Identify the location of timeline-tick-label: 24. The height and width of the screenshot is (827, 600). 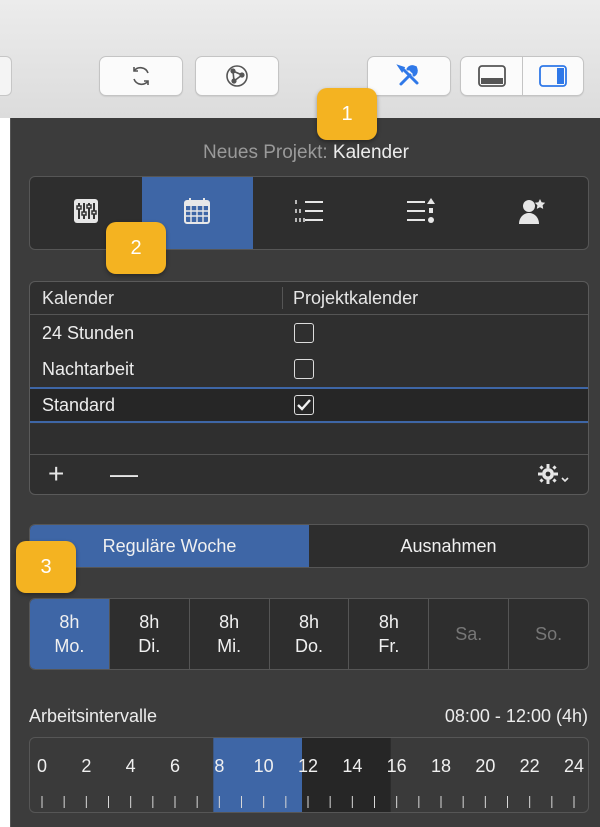
(574, 766).